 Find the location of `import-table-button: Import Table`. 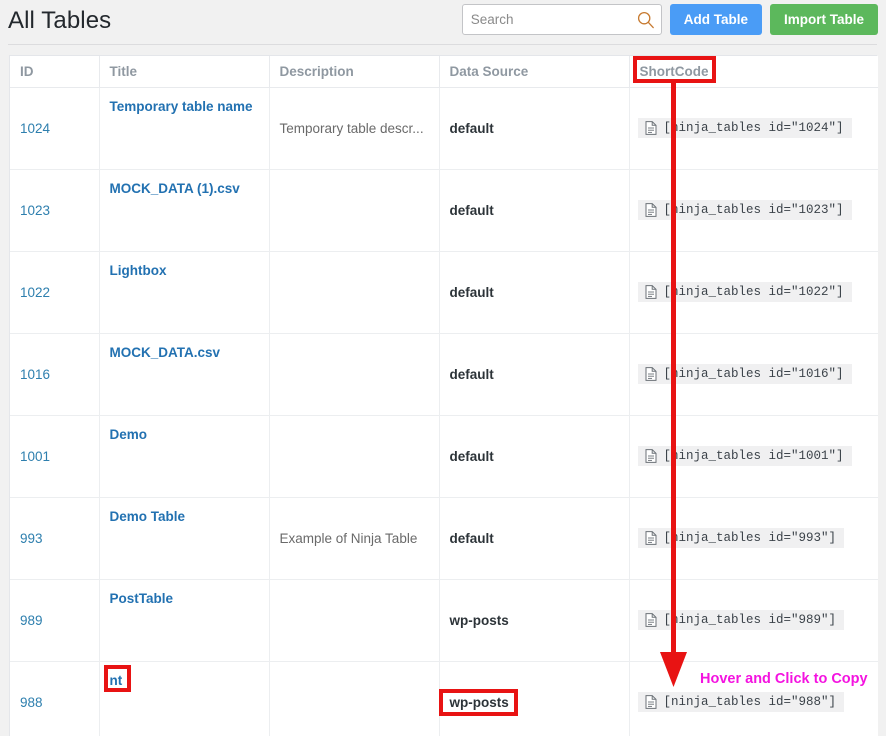

import-table-button: Import Table is located at coordinates (823, 19).